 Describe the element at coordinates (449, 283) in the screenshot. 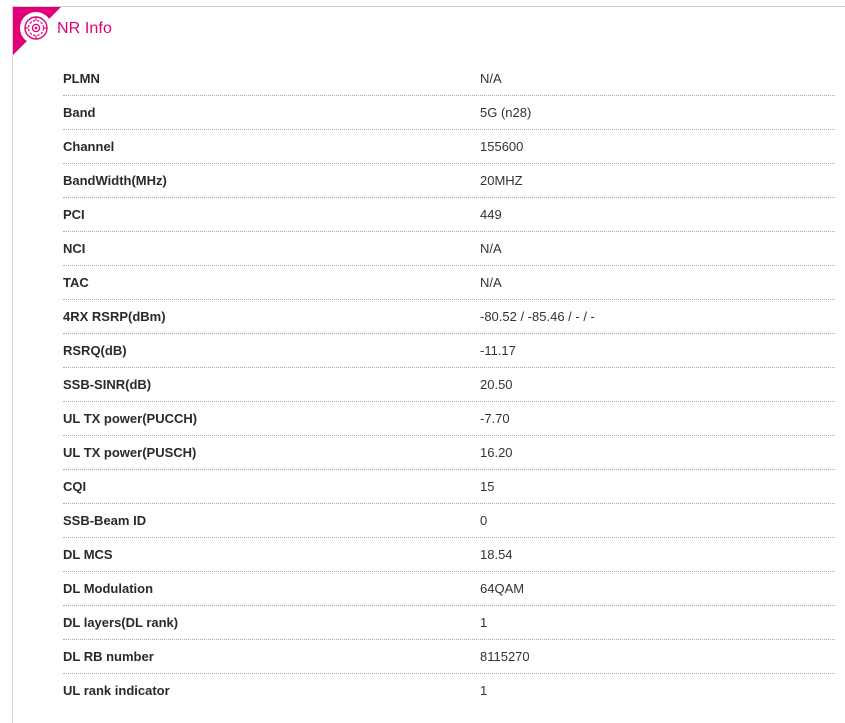

I see `table-row: TAC N/A` at that location.